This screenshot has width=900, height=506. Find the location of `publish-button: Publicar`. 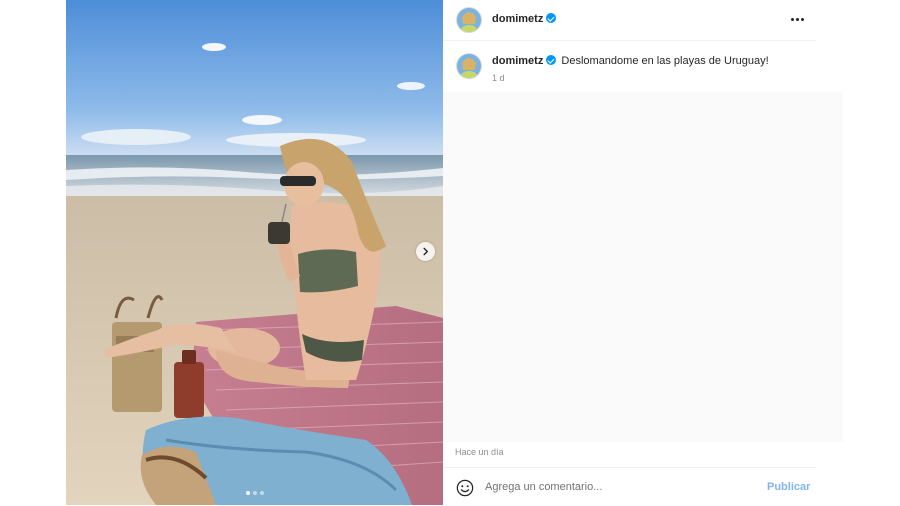

publish-button: Publicar is located at coordinates (788, 487).